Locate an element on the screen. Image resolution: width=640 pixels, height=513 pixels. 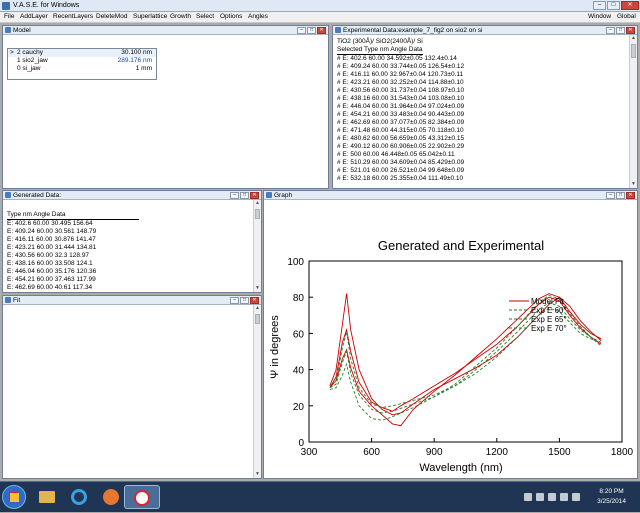
fit-scrollbar: ▲ ▼ is located at coordinates (257, 391).